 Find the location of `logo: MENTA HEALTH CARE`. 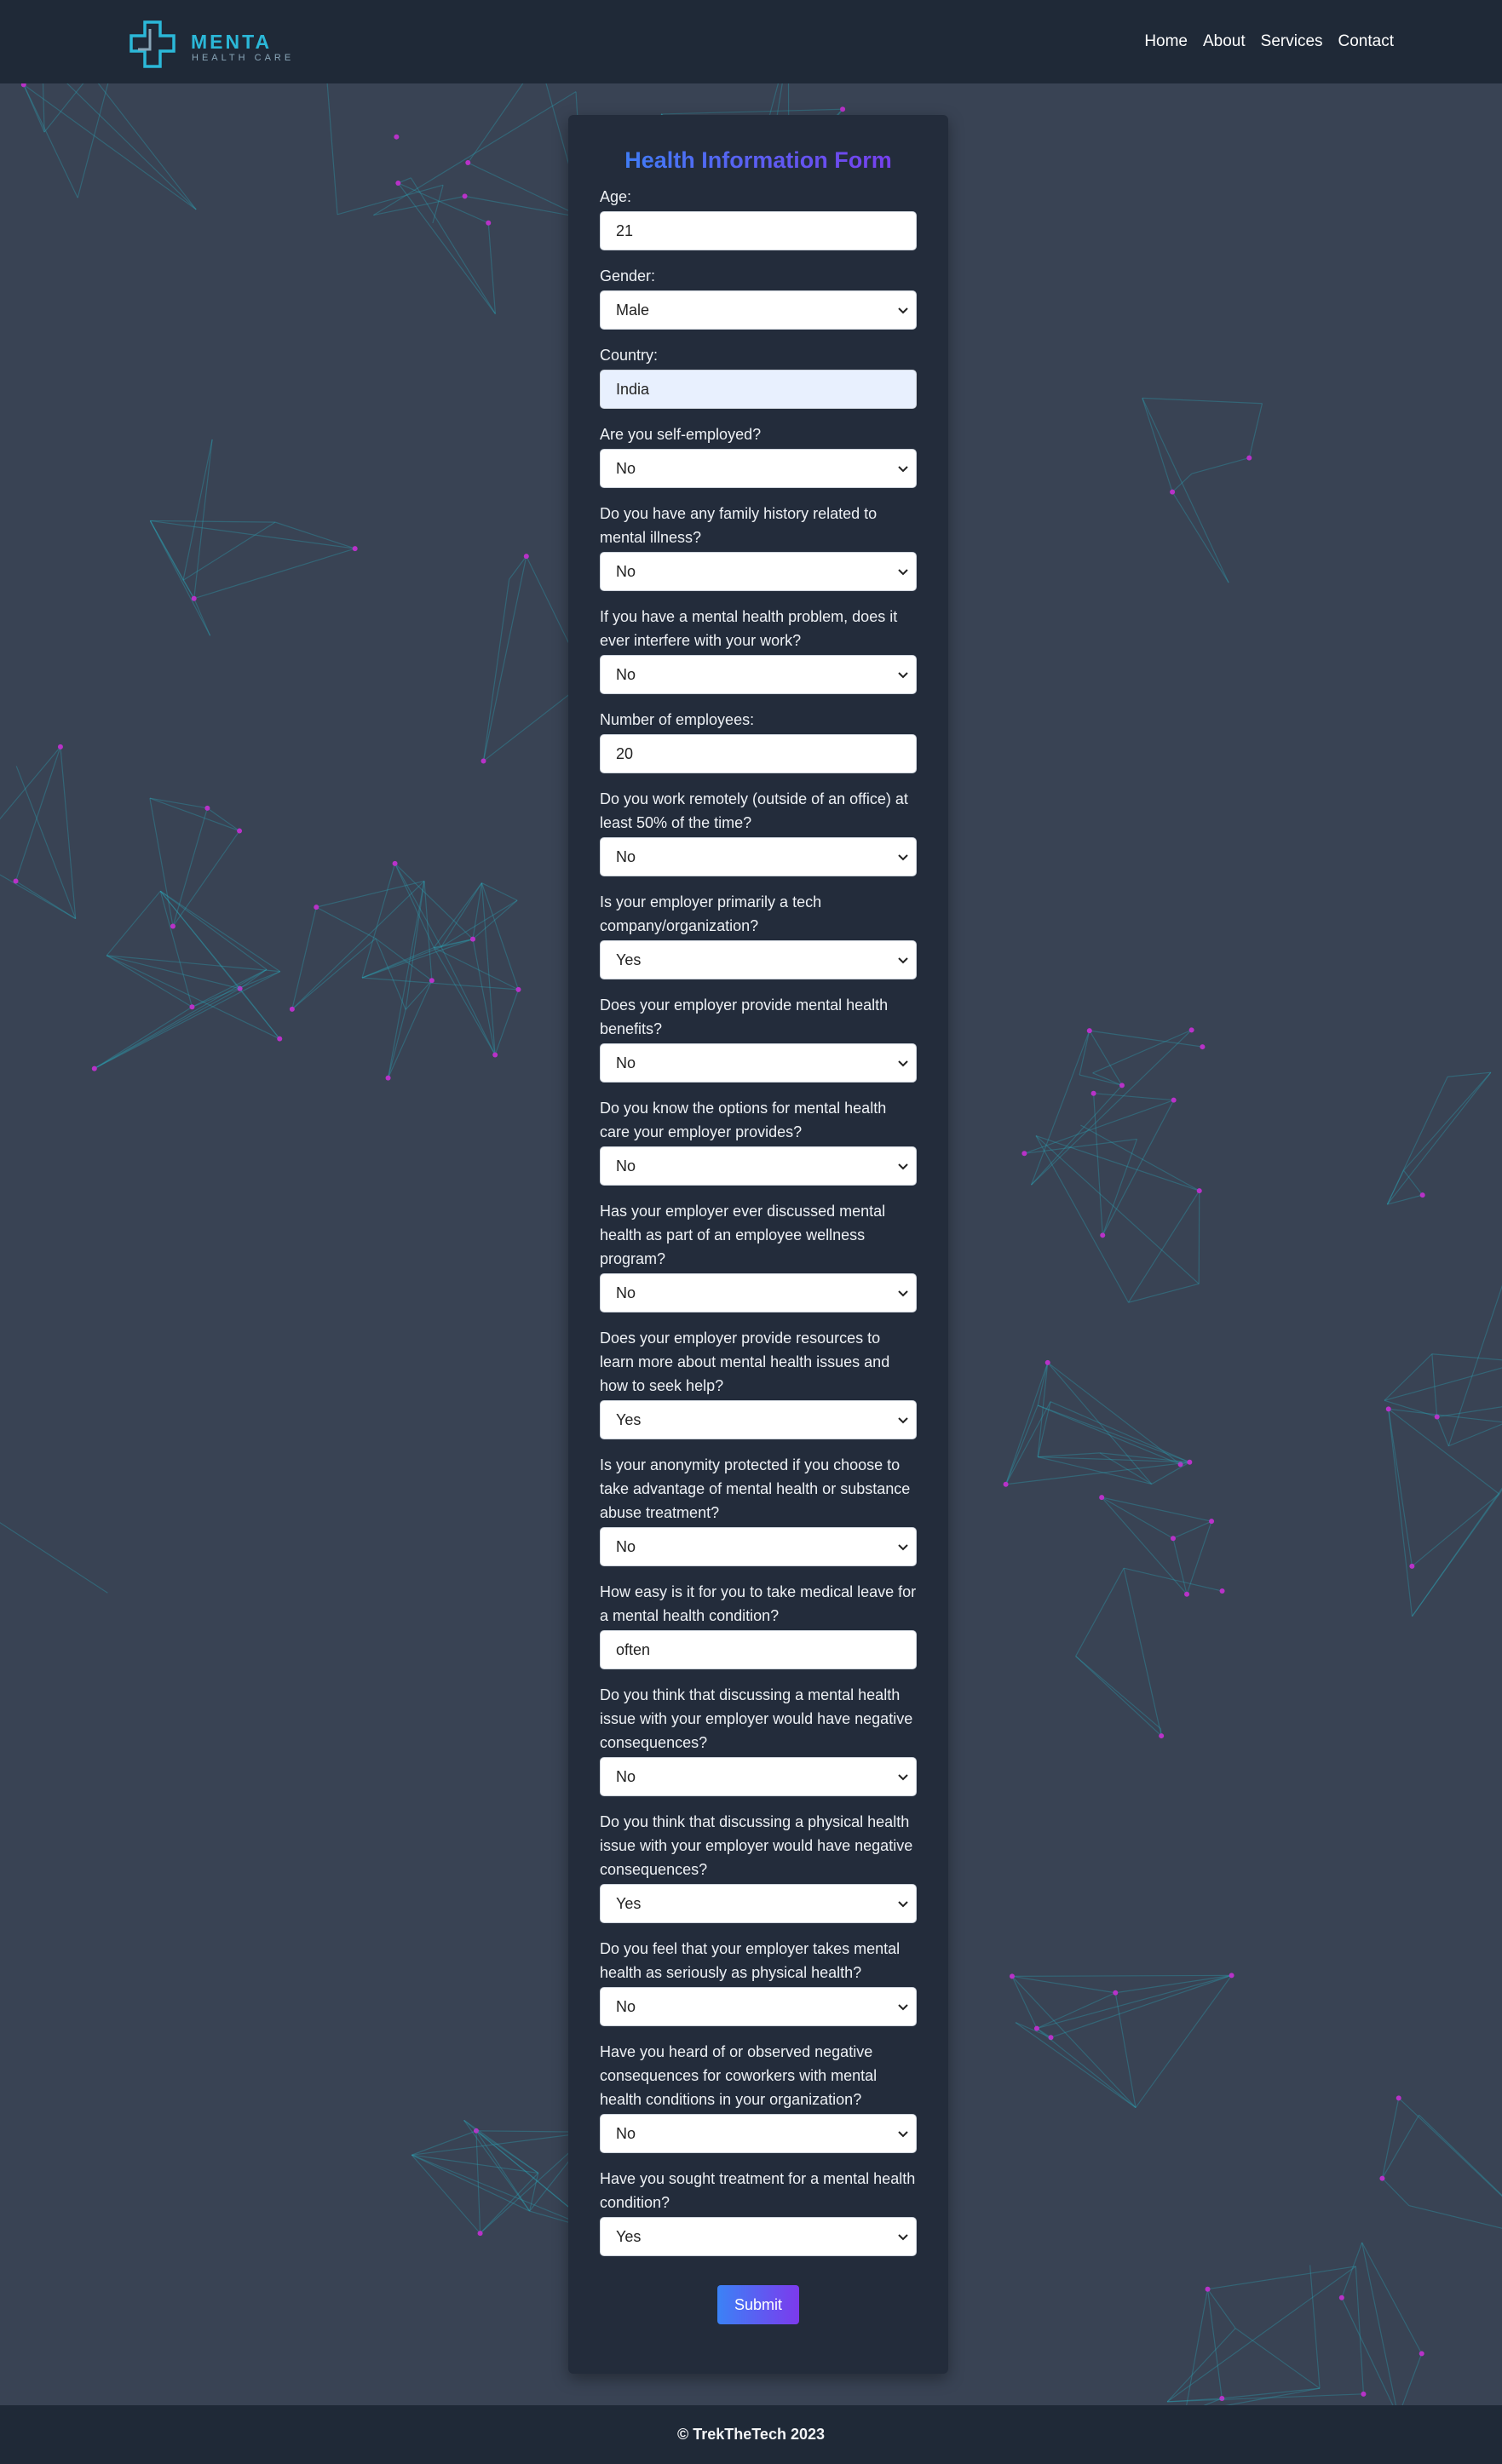

logo: MENTA HEALTH CARE is located at coordinates (211, 43).